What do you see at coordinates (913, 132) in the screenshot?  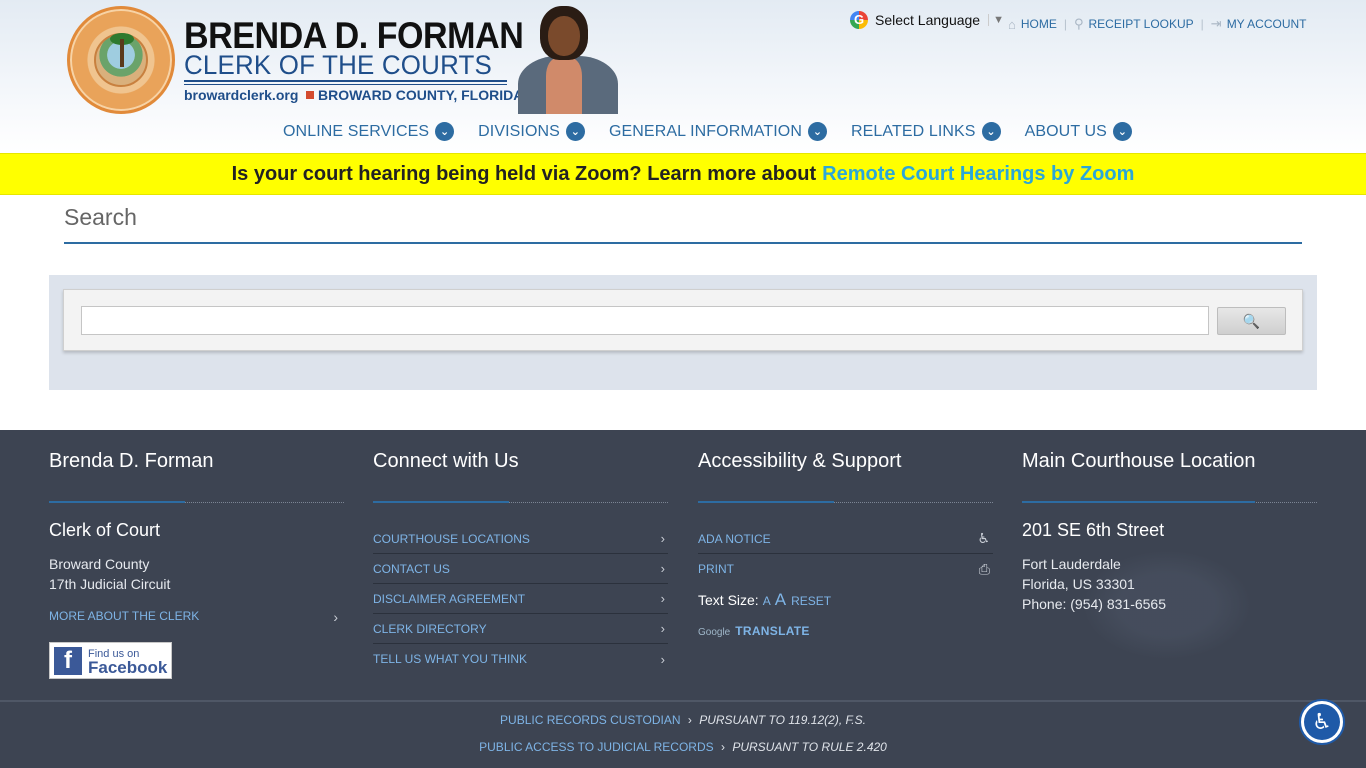 I see `nav-label: RELATED LINKS` at bounding box center [913, 132].